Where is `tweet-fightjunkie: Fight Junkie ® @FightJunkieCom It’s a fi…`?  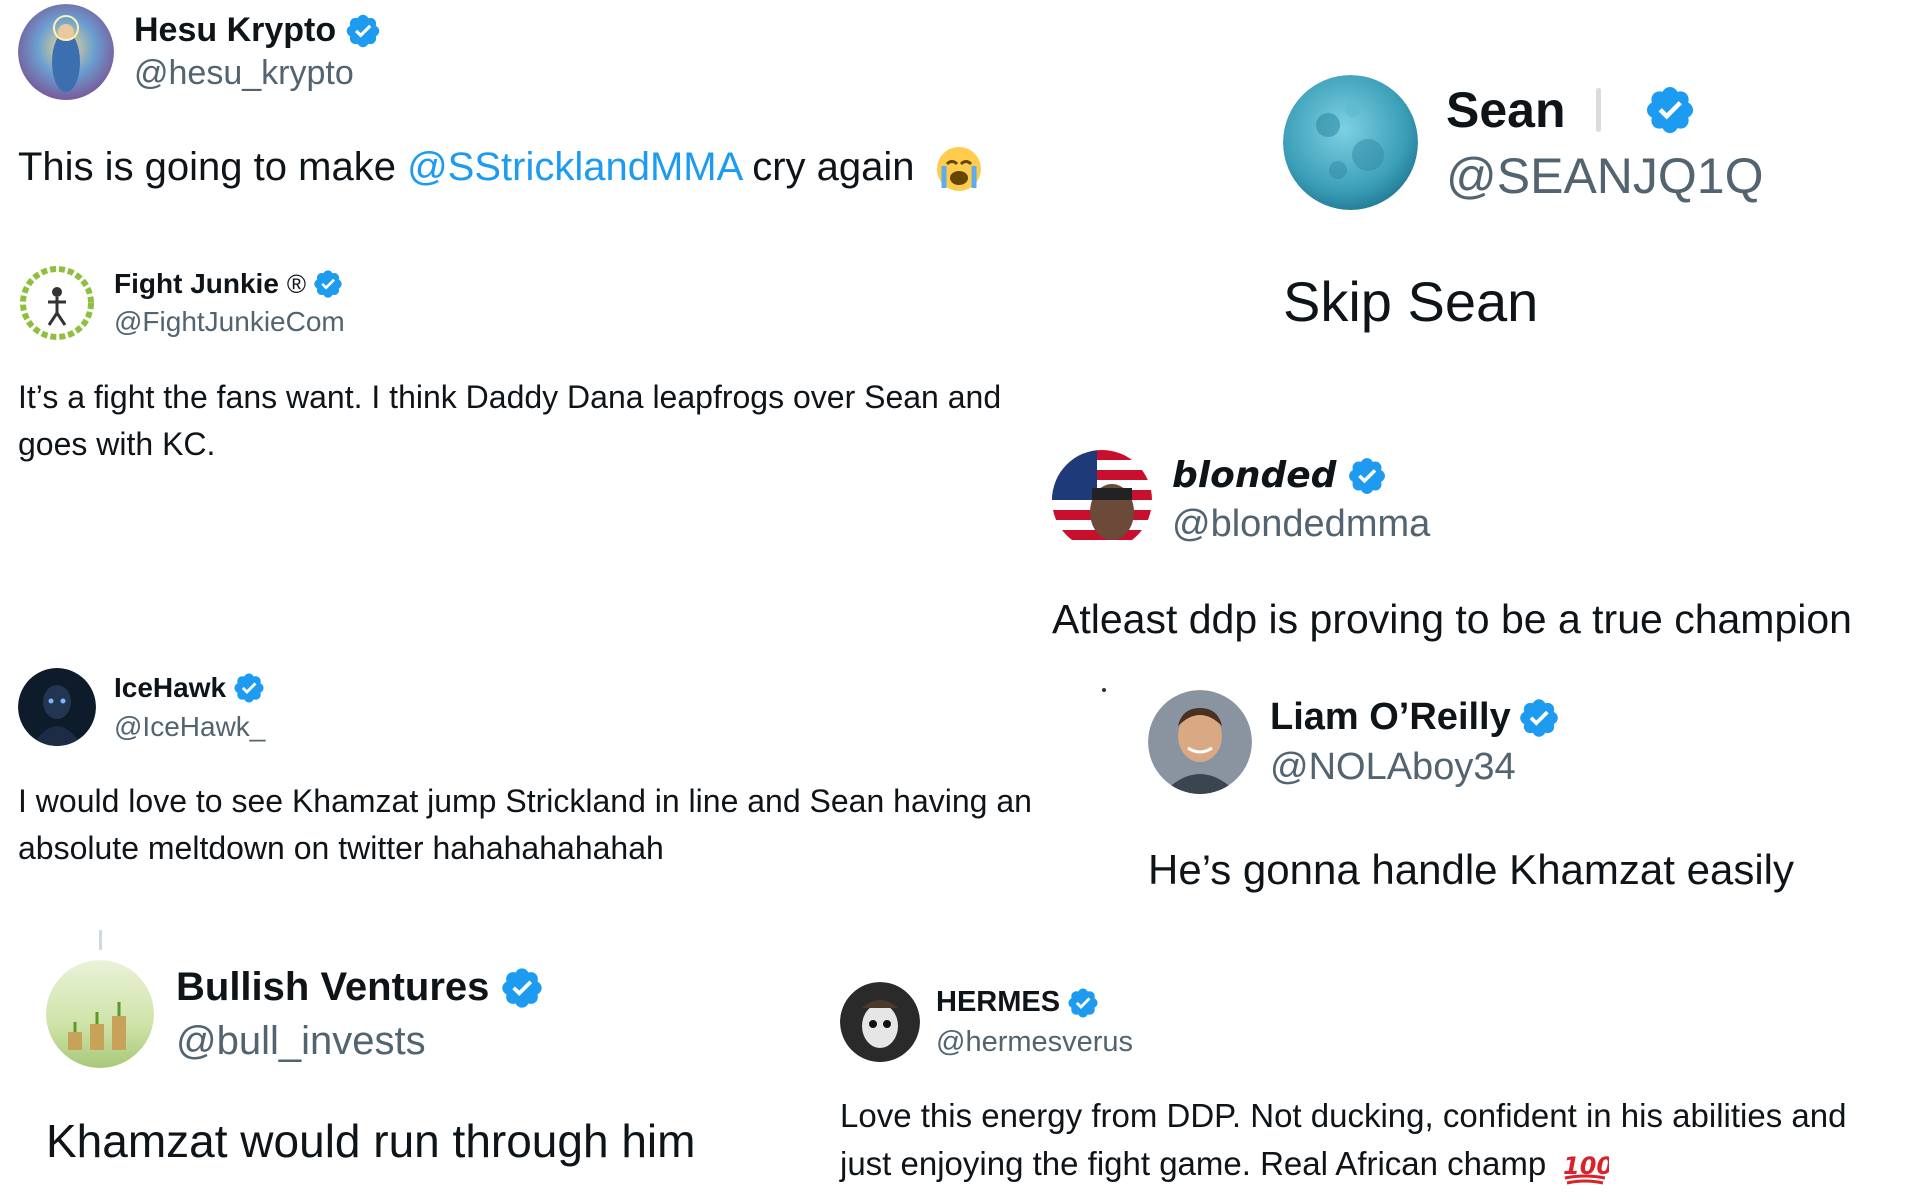
tweet-fightjunkie: Fight Junkie ® @FightJunkieCom It’s a fi… is located at coordinates (558, 364).